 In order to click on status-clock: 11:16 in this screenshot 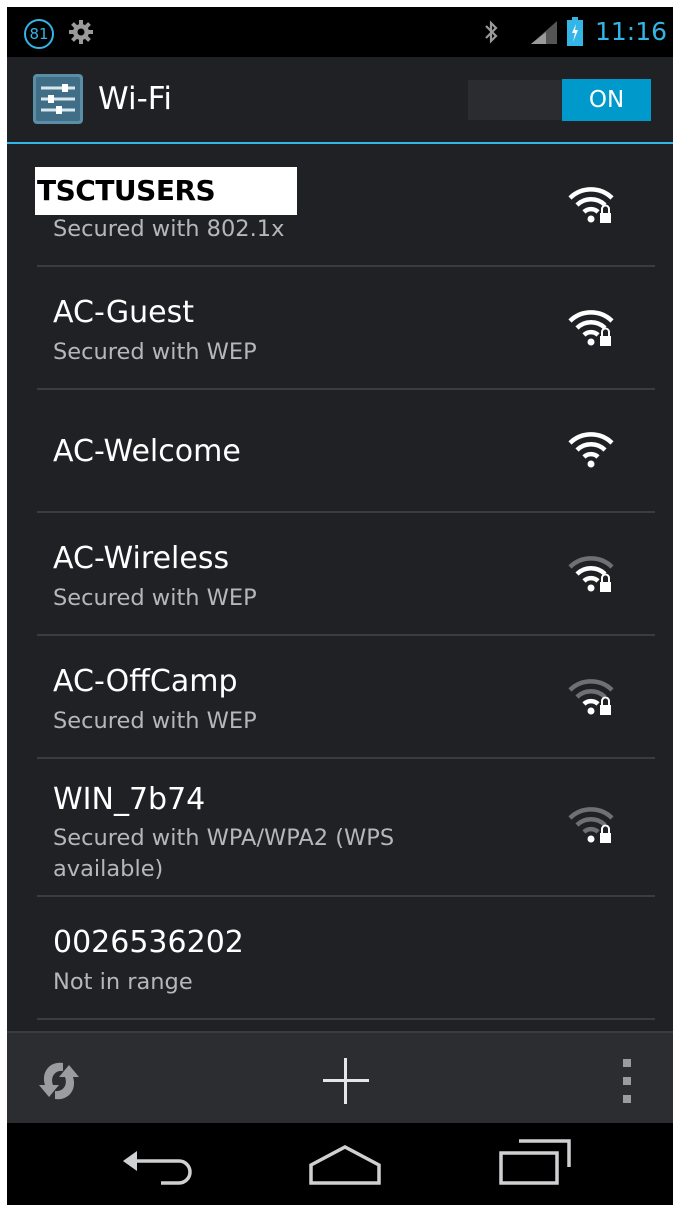, I will do `click(631, 31)`.